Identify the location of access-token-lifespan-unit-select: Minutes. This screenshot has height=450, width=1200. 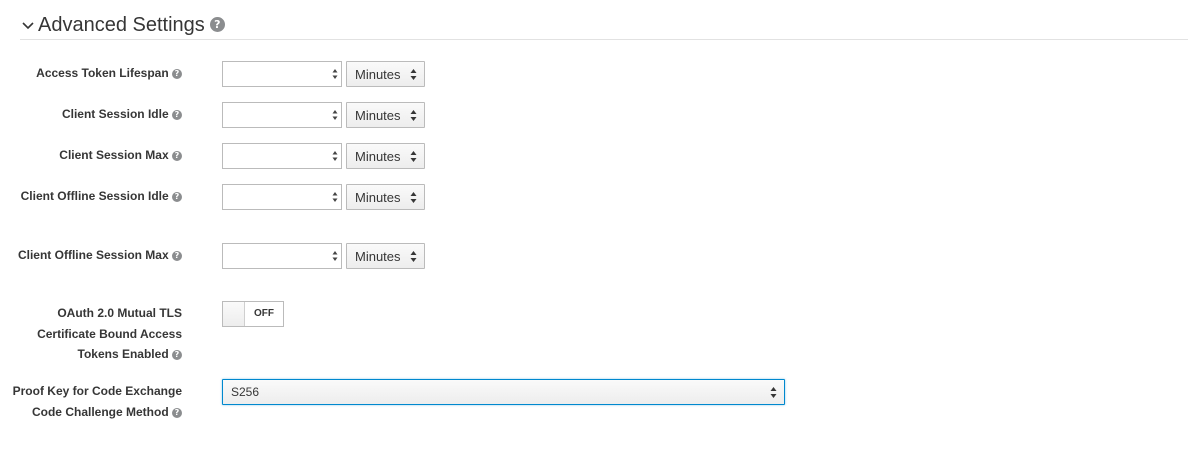
(385, 74).